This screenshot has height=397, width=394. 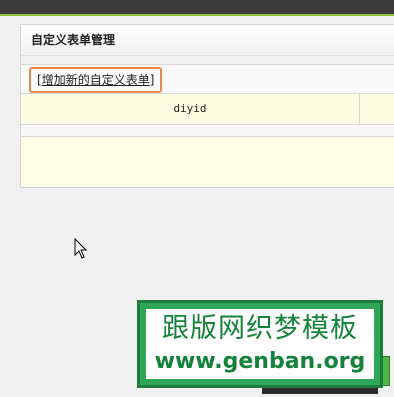 I want to click on add-form-label: 增加新的自定义表单, so click(x=96, y=80).